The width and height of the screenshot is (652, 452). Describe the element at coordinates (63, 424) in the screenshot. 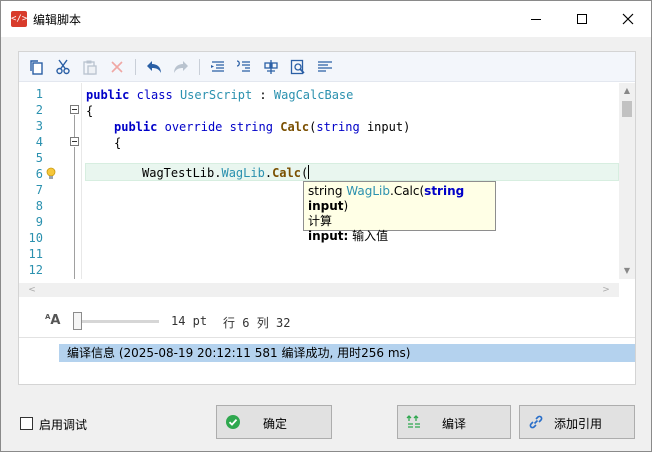

I see `debug-label: 启用调试` at that location.